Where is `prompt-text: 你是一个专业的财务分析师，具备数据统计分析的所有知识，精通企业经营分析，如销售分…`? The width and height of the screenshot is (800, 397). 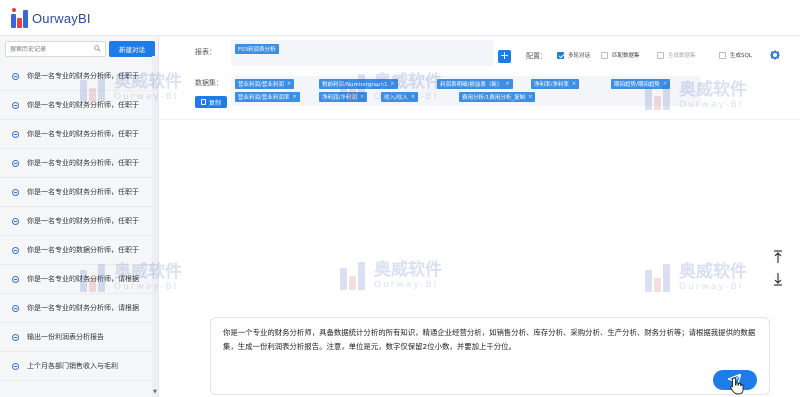 prompt-text: 你是一个专业的财务分析师，具备数据统计分析的所有知识，精通企业经营分析，如销售分… is located at coordinates (493, 340).